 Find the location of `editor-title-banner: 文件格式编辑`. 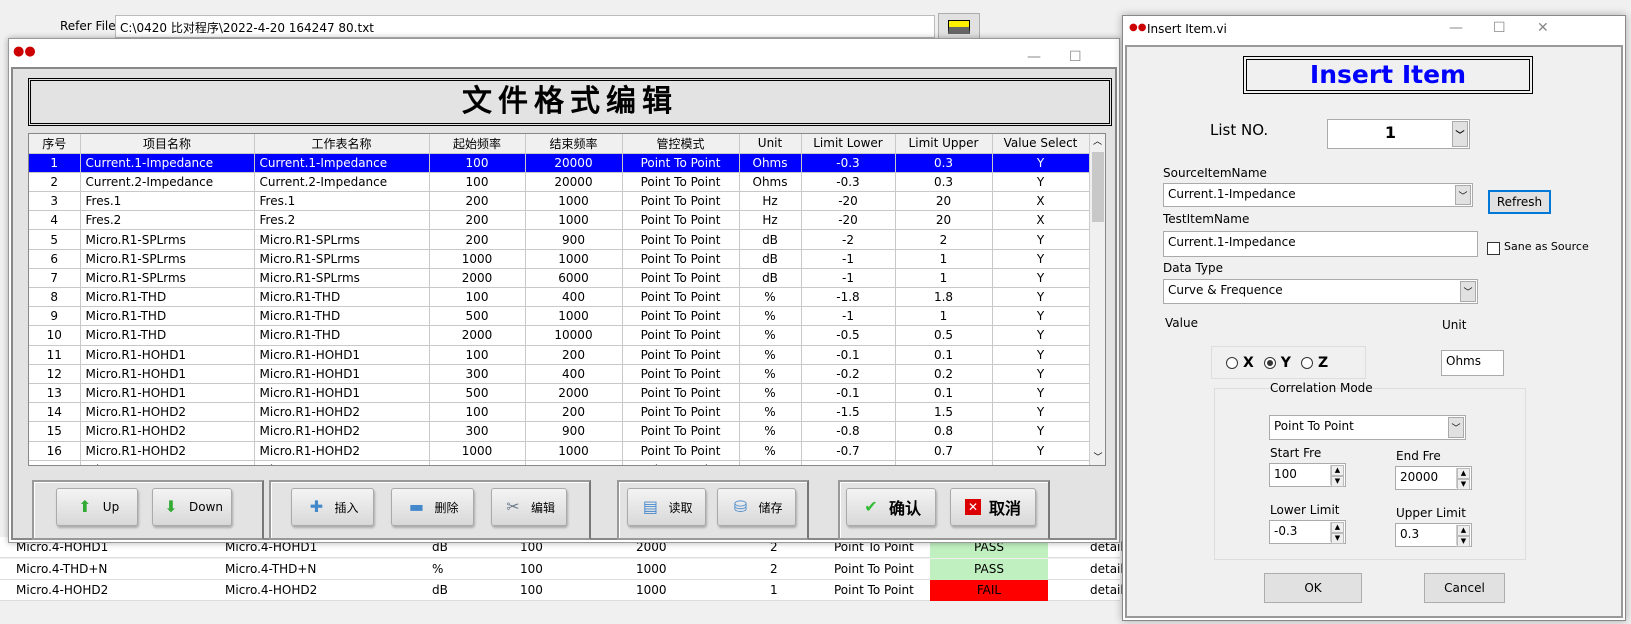

editor-title-banner: 文件格式编辑 is located at coordinates (570, 102).